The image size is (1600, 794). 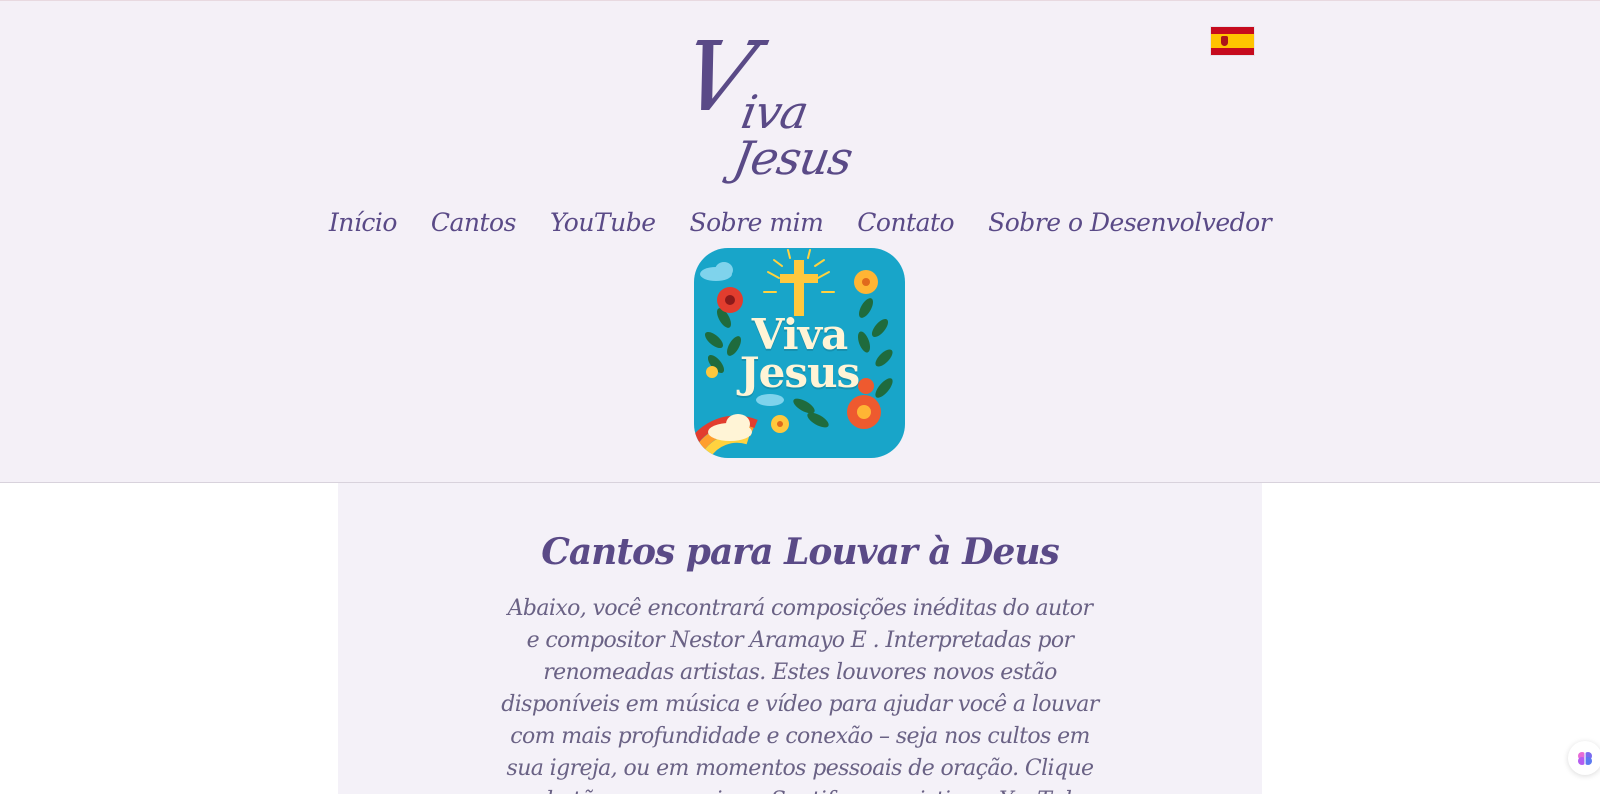 I want to click on brain-icon, so click(x=1585, y=758).